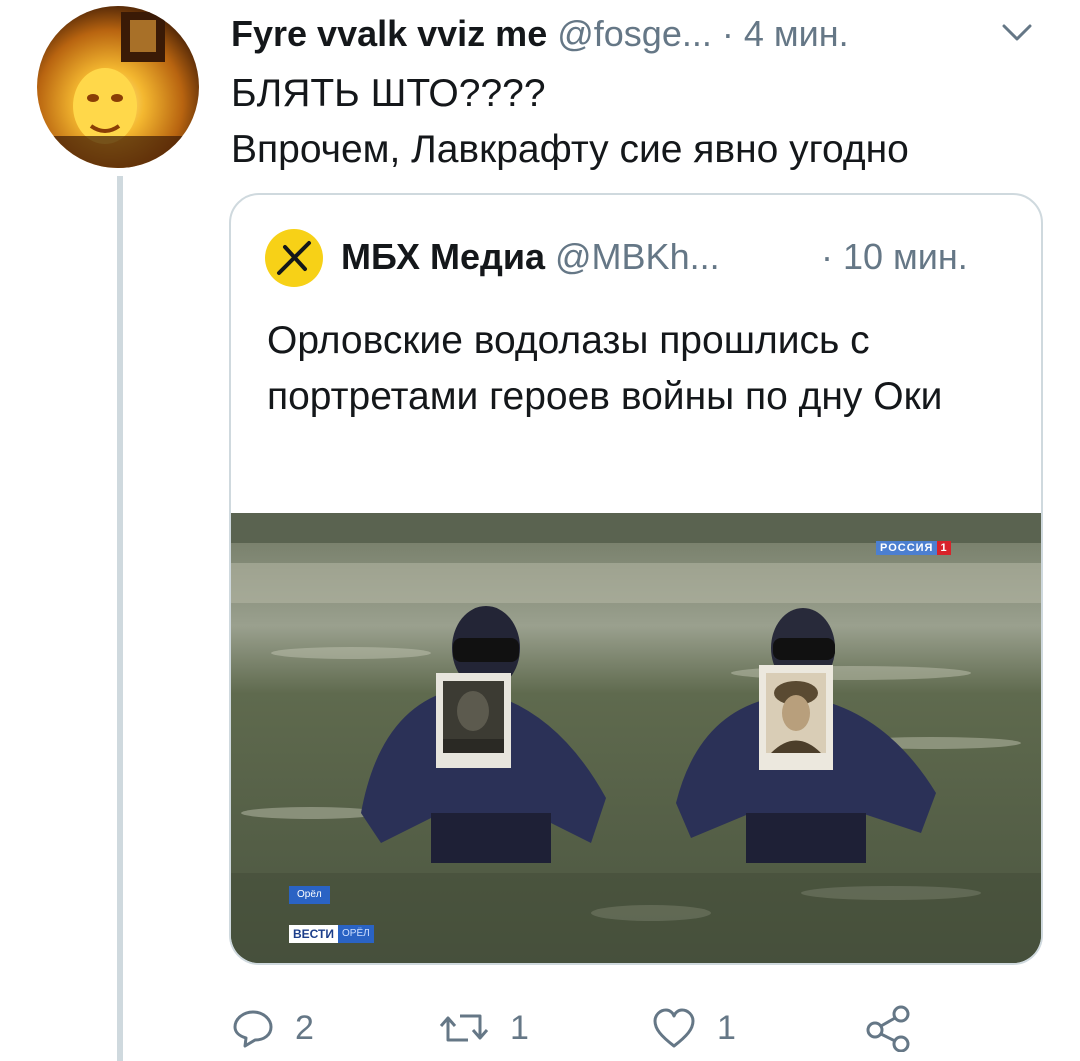 The height and width of the screenshot is (1061, 1080). I want to click on like-button: 1, so click(693, 1028).